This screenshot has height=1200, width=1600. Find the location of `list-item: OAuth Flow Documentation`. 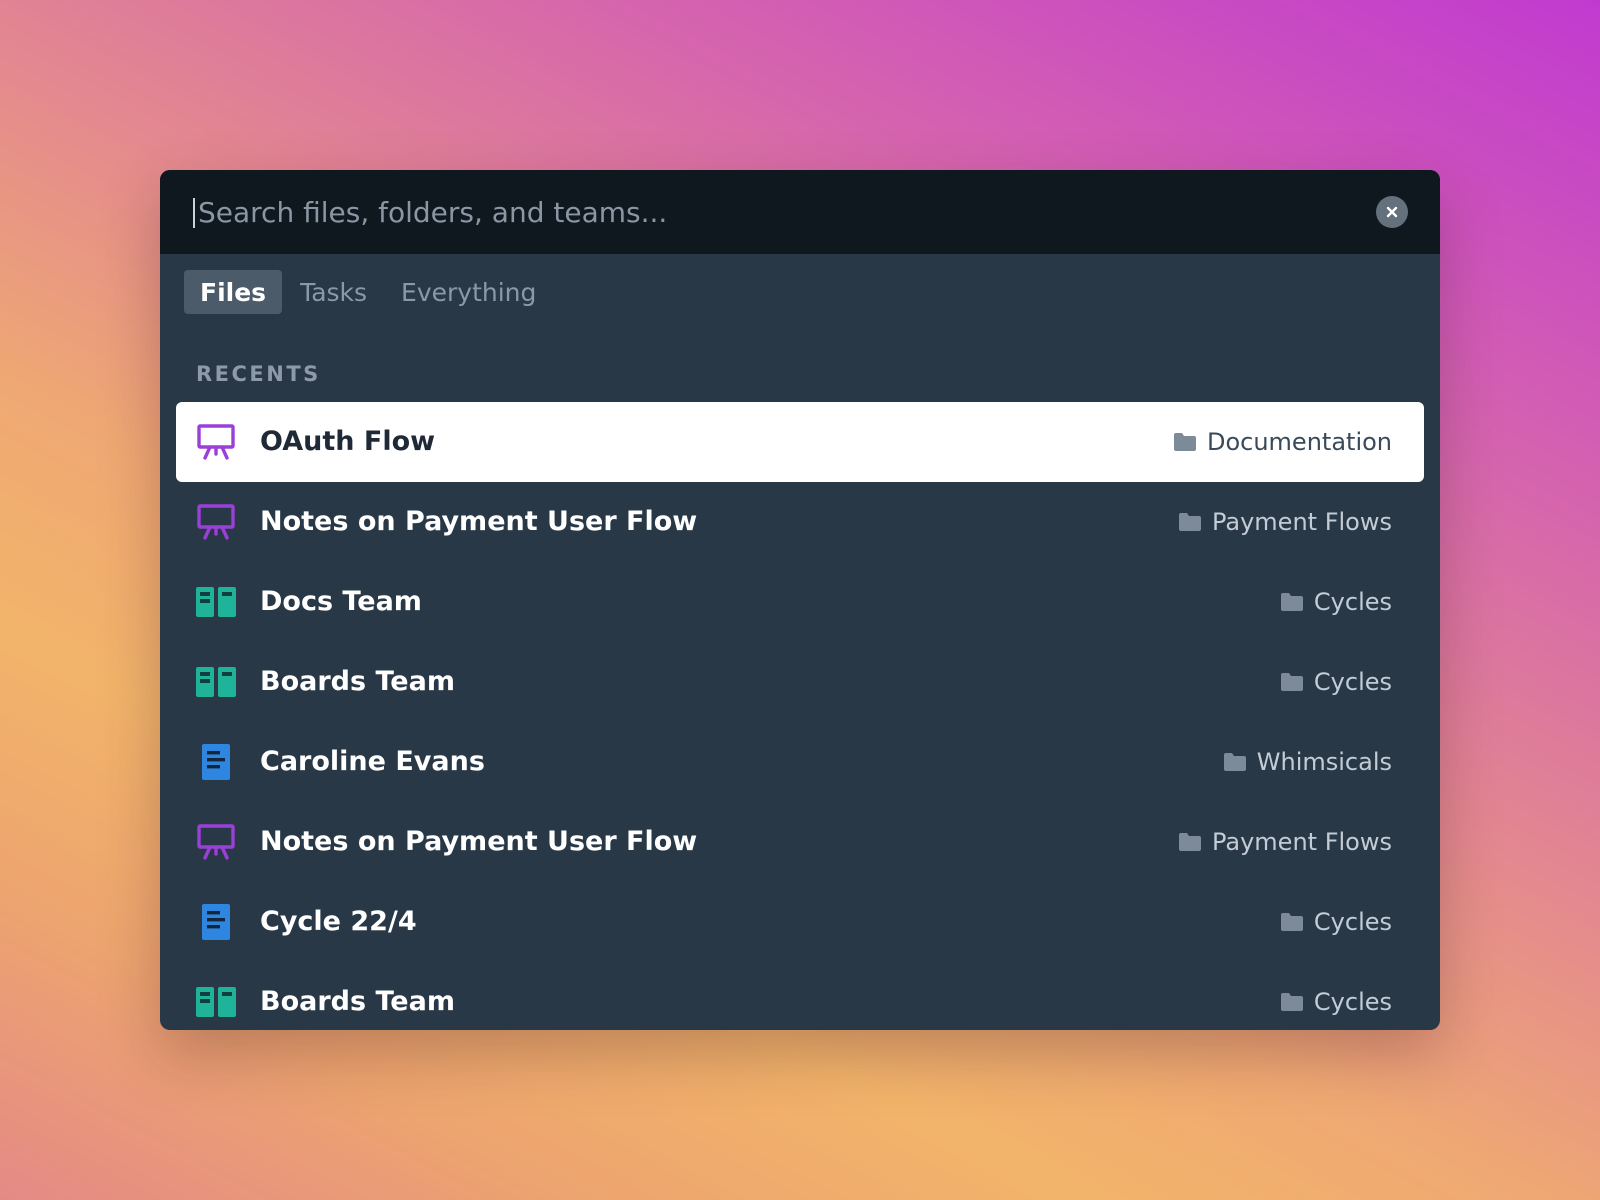

list-item: OAuth Flow Documentation is located at coordinates (800, 442).